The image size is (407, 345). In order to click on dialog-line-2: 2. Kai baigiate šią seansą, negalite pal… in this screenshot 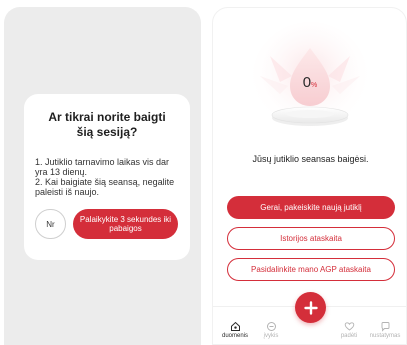, I will do `click(105, 187)`.